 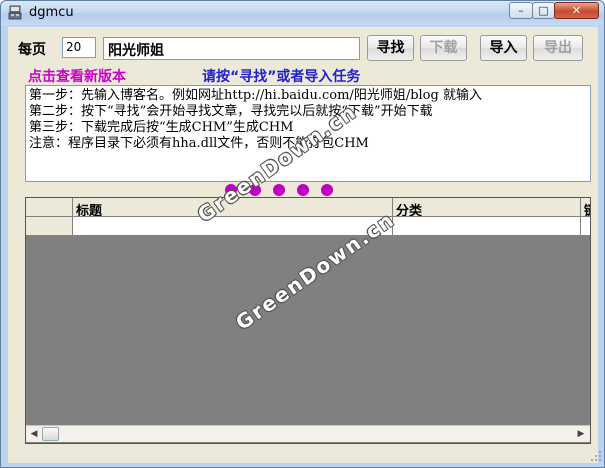 I want to click on search-button: 寻找, so click(x=390, y=48).